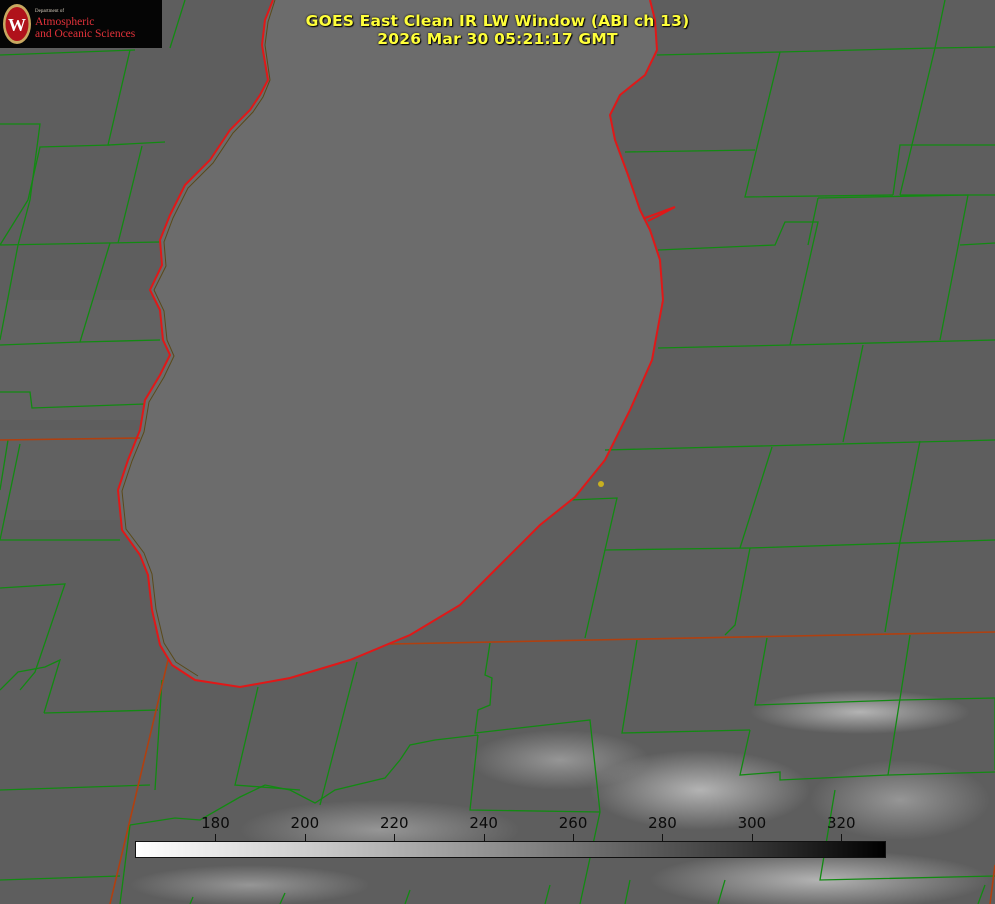 This screenshot has height=904, width=995. Describe the element at coordinates (752, 823) in the screenshot. I see `colorbar-tick-label: 300` at that location.